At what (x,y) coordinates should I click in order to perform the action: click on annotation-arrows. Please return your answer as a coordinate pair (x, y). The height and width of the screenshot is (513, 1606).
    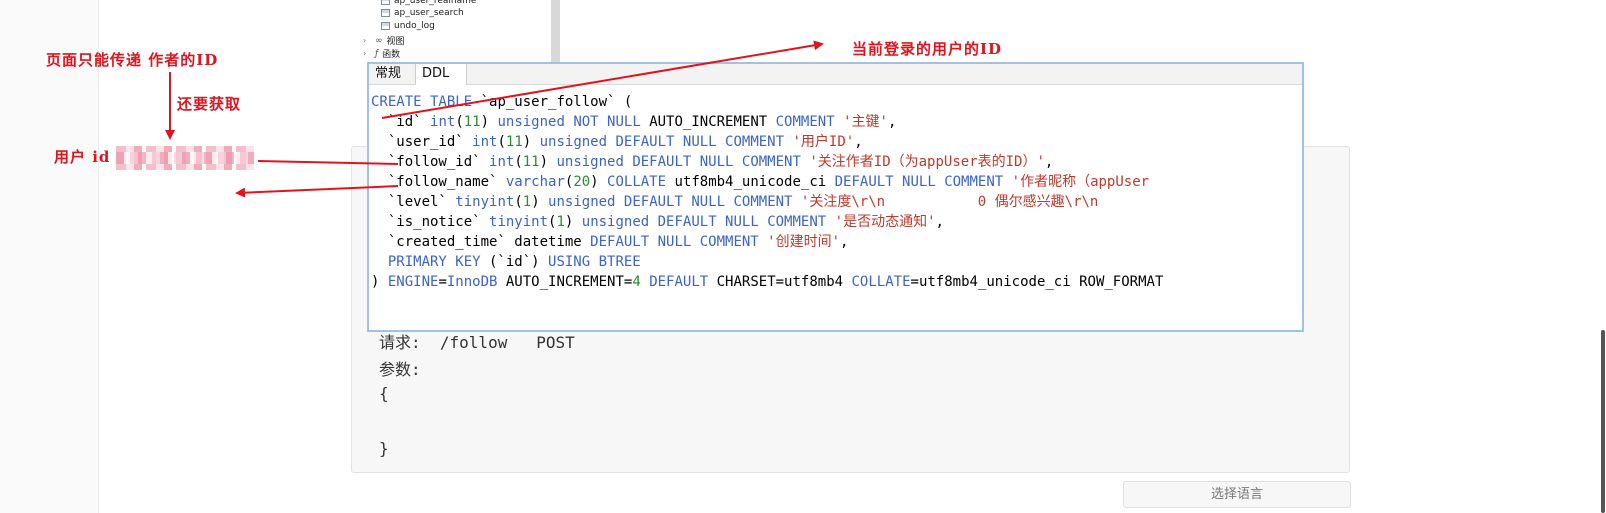
    Looking at the image, I should click on (494, 119).